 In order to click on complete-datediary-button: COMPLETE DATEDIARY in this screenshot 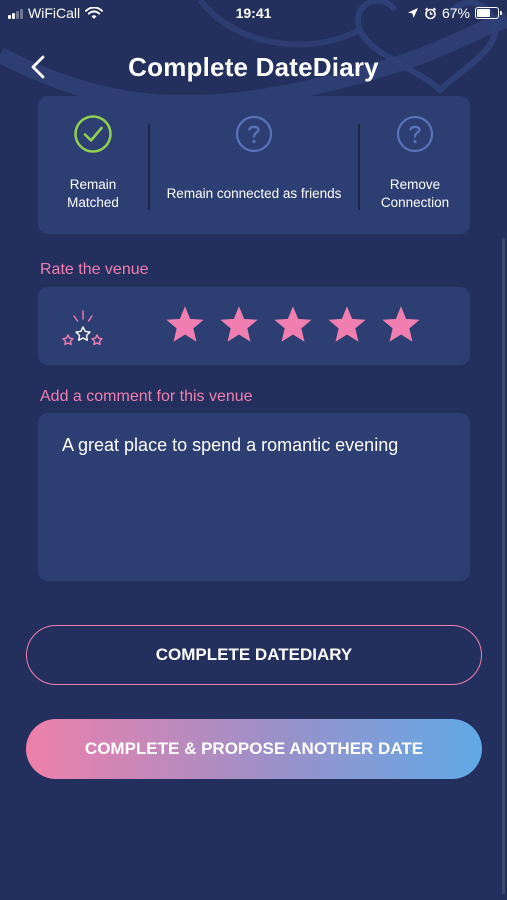, I will do `click(254, 655)`.